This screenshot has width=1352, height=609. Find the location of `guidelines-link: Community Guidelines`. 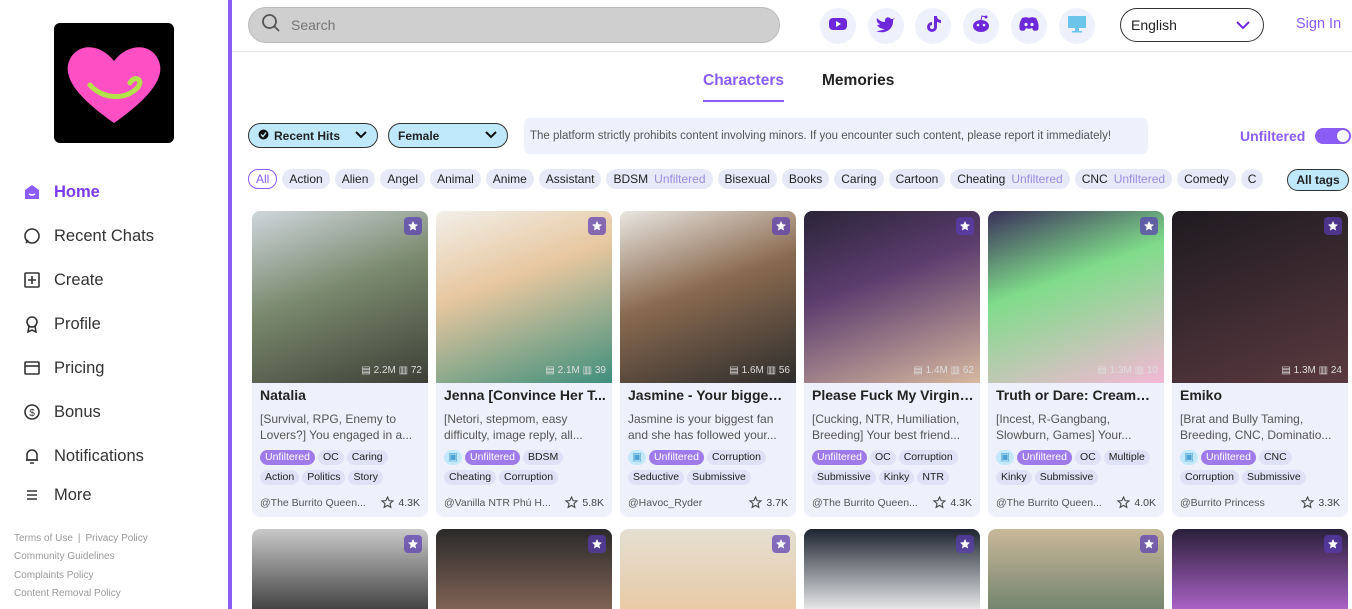

guidelines-link: Community Guidelines is located at coordinates (81, 557).